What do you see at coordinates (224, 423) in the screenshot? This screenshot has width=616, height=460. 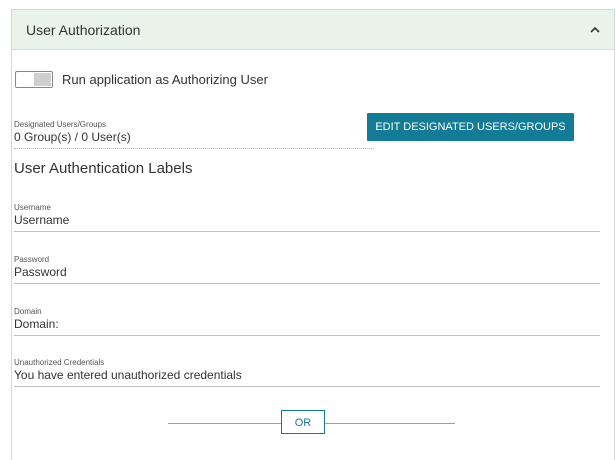 I see `or-divider-left-line` at bounding box center [224, 423].